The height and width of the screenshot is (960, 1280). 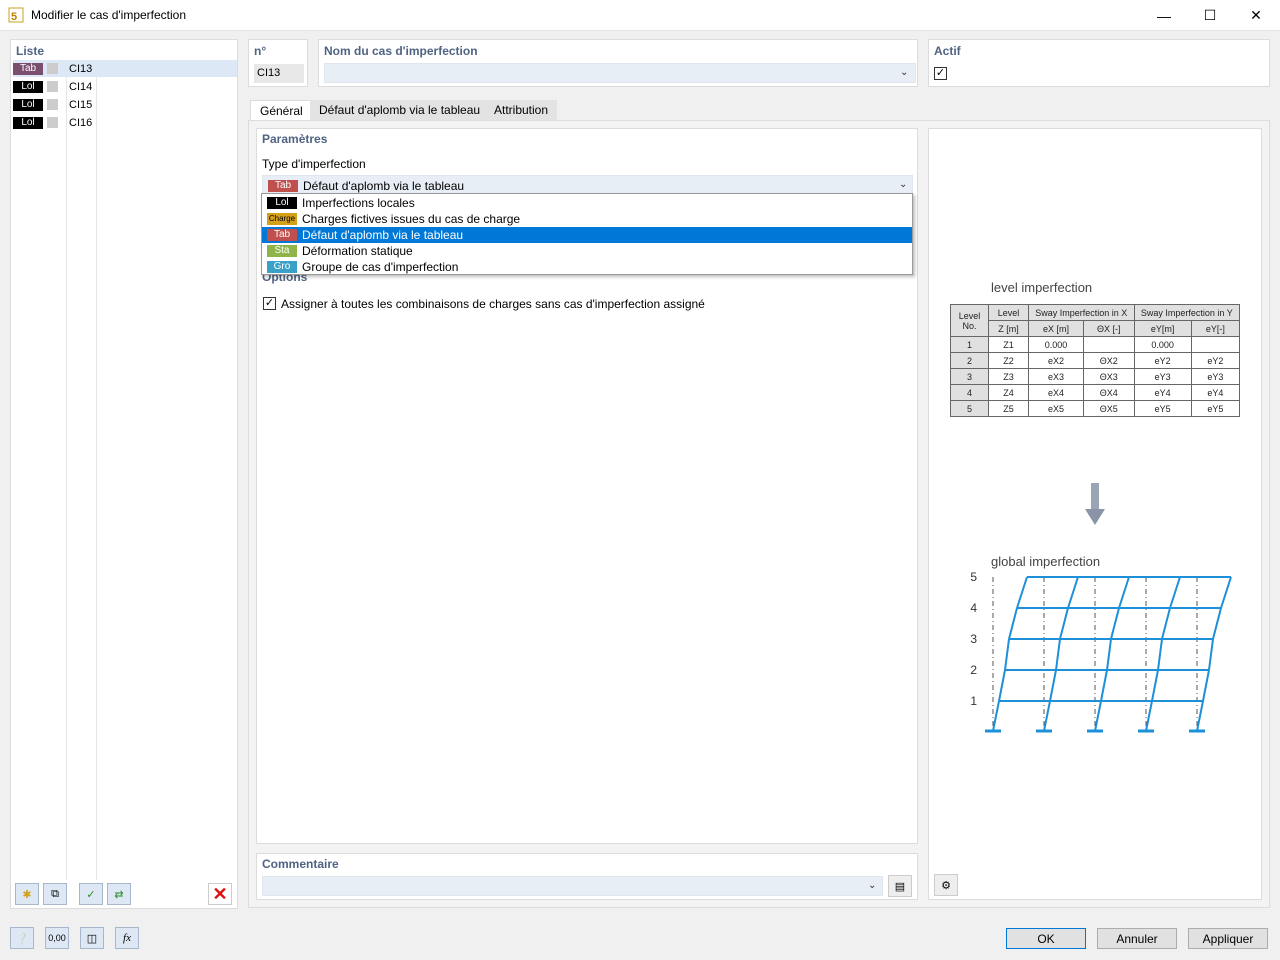 I want to click on apply-button: Appliquer, so click(x=1228, y=938).